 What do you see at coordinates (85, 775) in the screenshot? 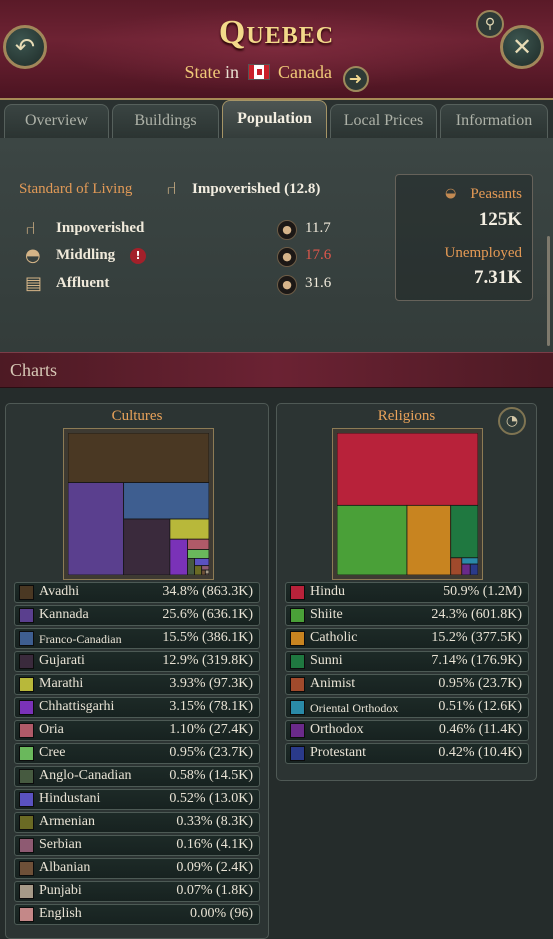
I see `legend-name: Anglo-Canadian` at bounding box center [85, 775].